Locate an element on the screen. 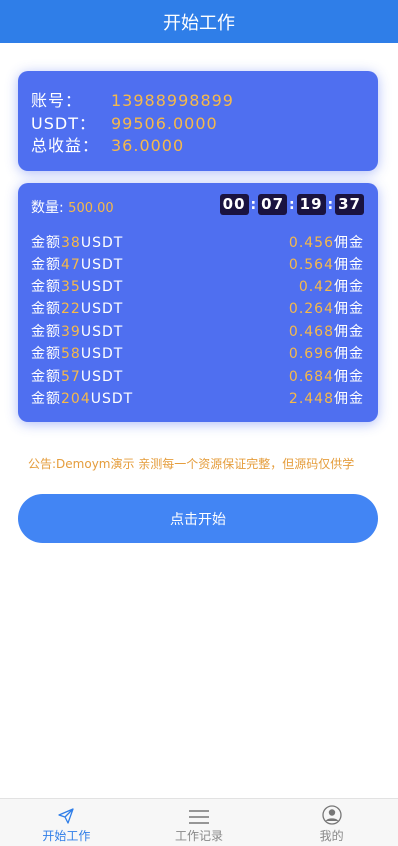 This screenshot has height=846, width=398. list-item: 金额39USDT 0.468佣金 is located at coordinates (197, 331).